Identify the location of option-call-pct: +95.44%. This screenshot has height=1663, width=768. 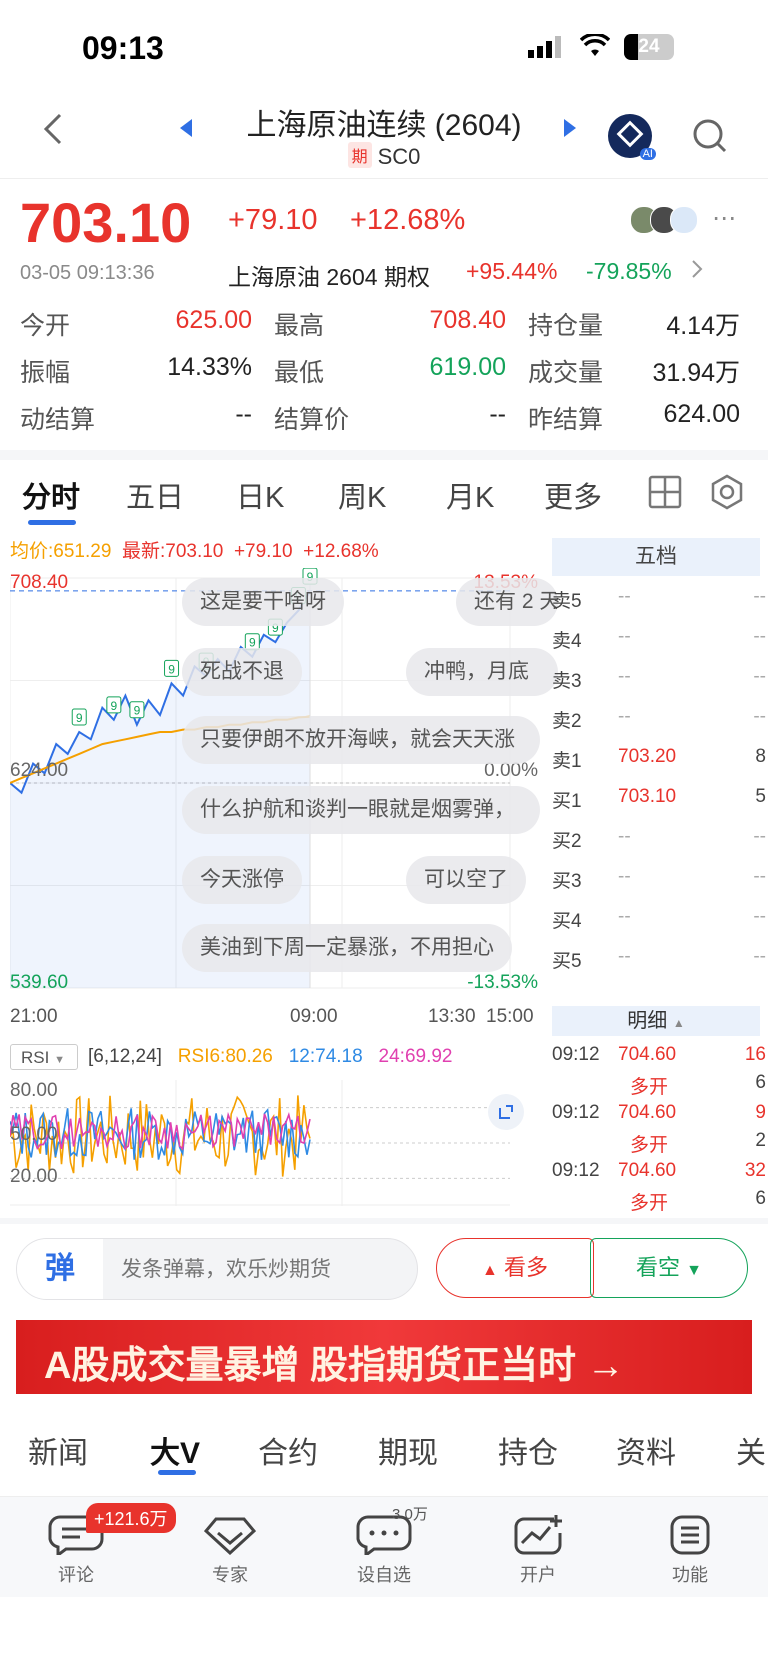
(512, 271).